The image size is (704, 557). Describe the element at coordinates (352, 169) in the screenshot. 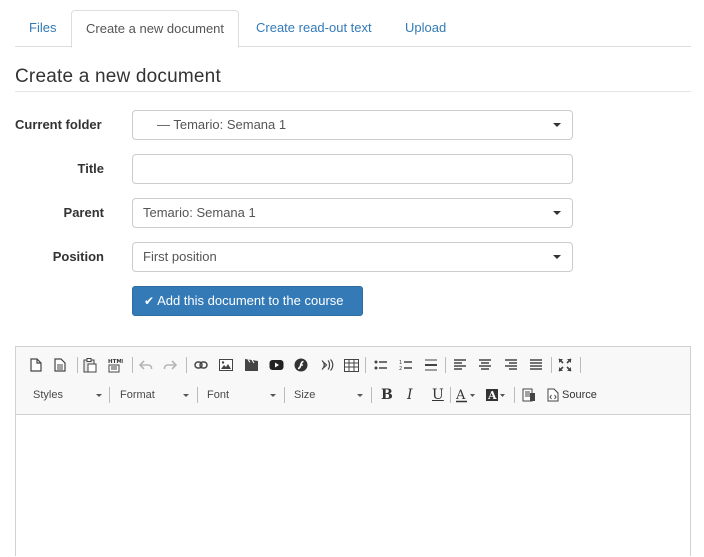

I see `title-input` at that location.